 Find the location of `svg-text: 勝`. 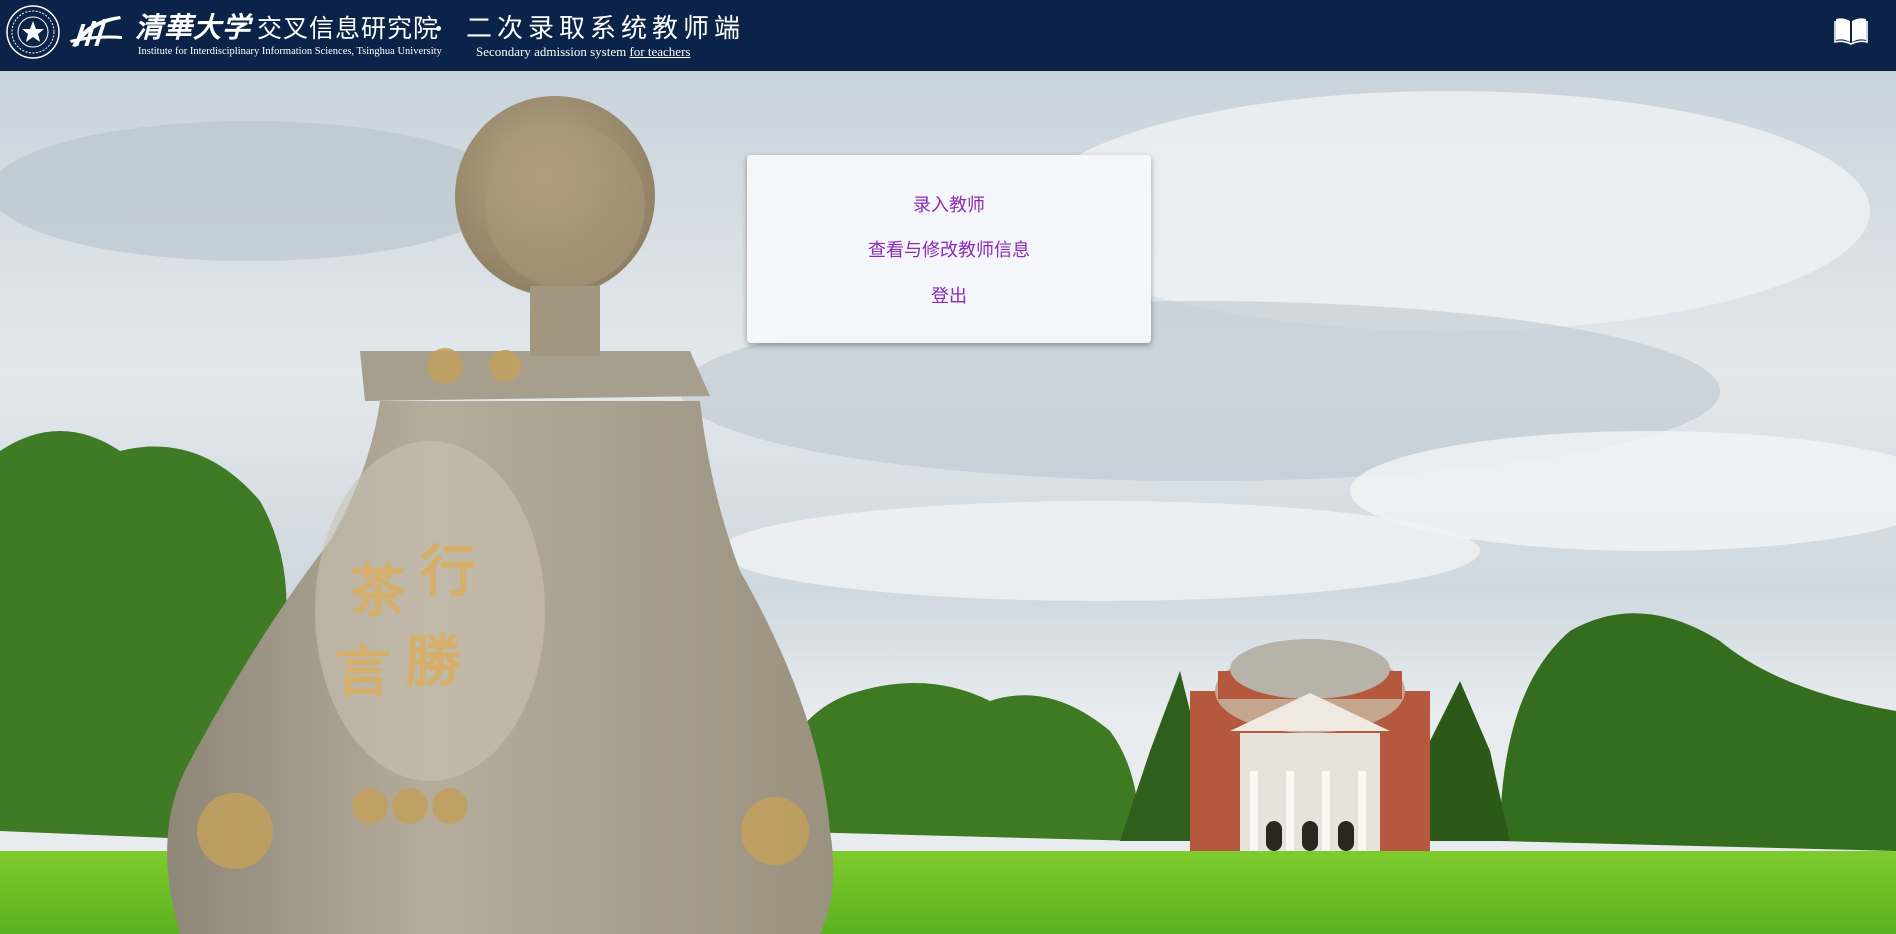

svg-text: 勝 is located at coordinates (433, 662).